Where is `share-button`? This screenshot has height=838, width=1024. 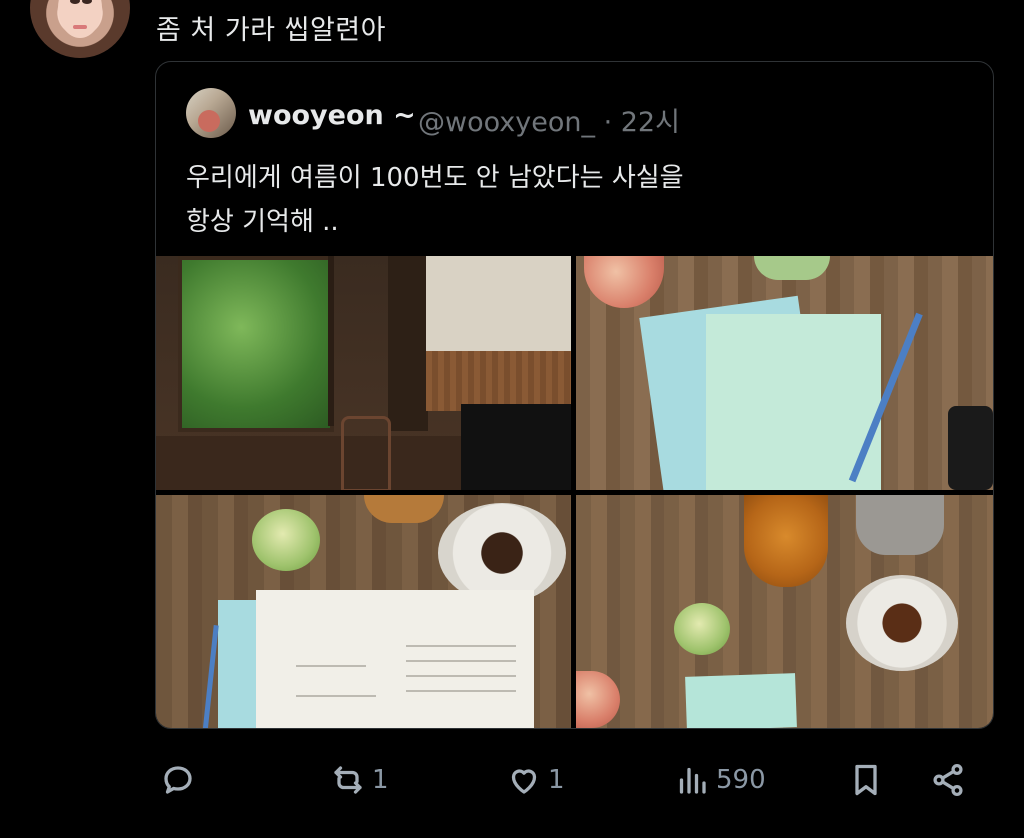 share-button is located at coordinates (948, 780).